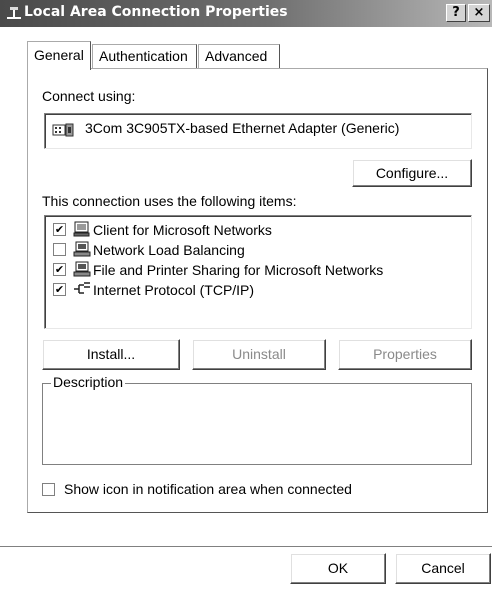 This screenshot has height=591, width=492. Describe the element at coordinates (246, 547) in the screenshot. I see `footer-divider-highlight` at that location.